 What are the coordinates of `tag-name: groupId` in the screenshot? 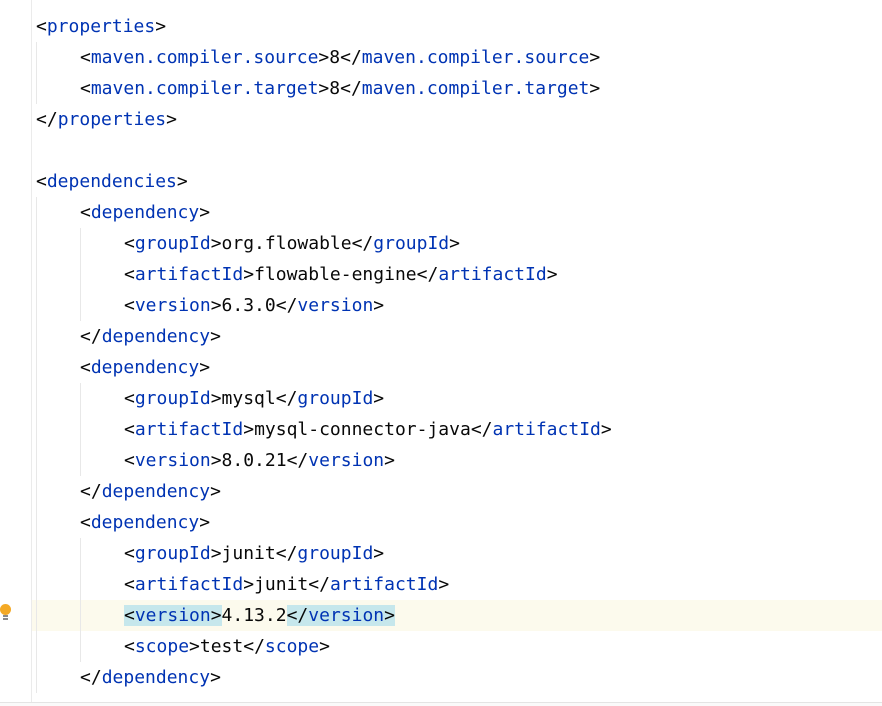 It's located at (411, 243).